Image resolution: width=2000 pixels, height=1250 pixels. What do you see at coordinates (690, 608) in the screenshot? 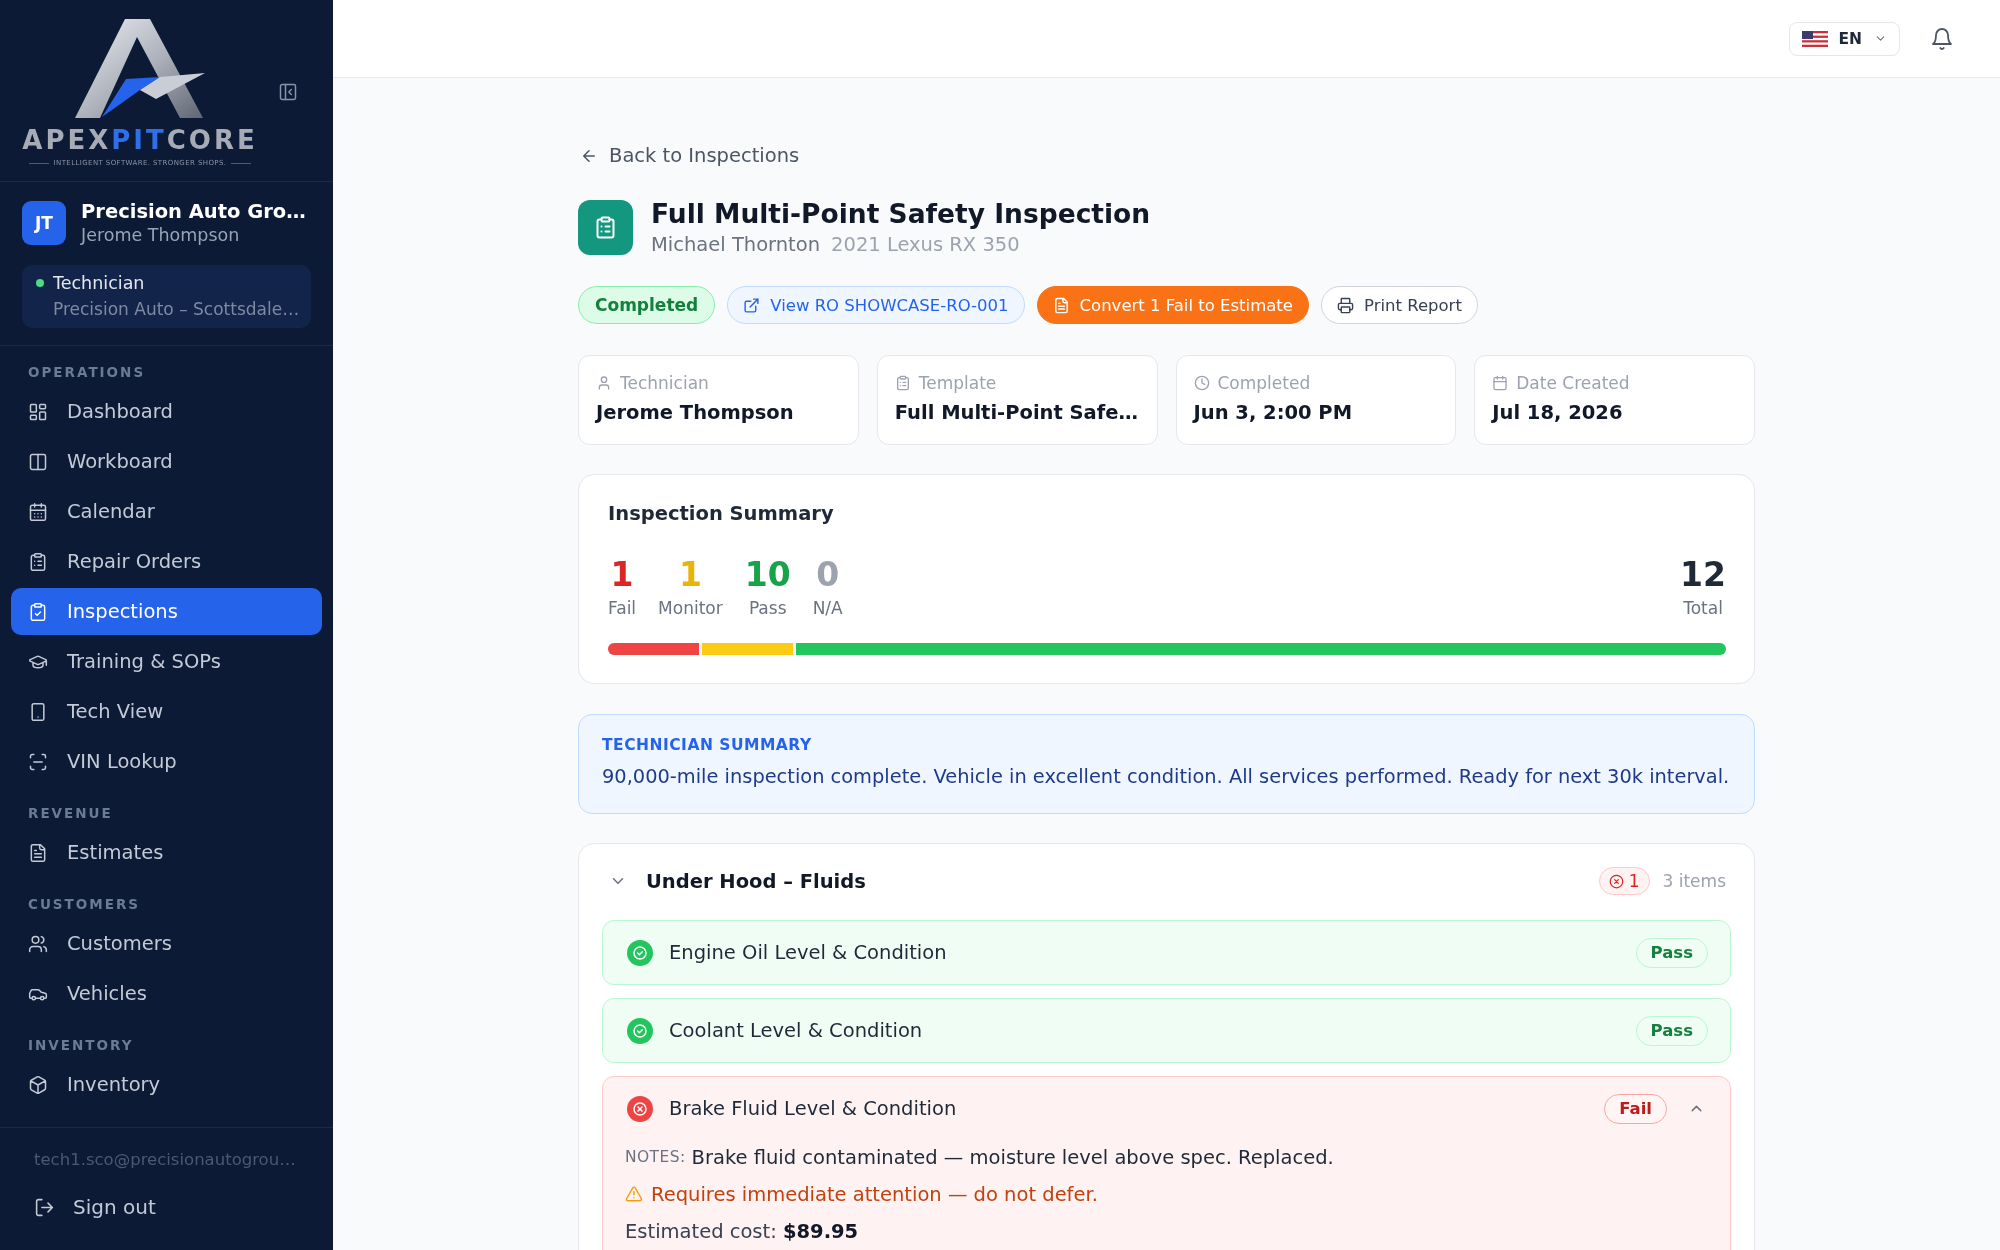
I see `count-label: Monitor` at bounding box center [690, 608].